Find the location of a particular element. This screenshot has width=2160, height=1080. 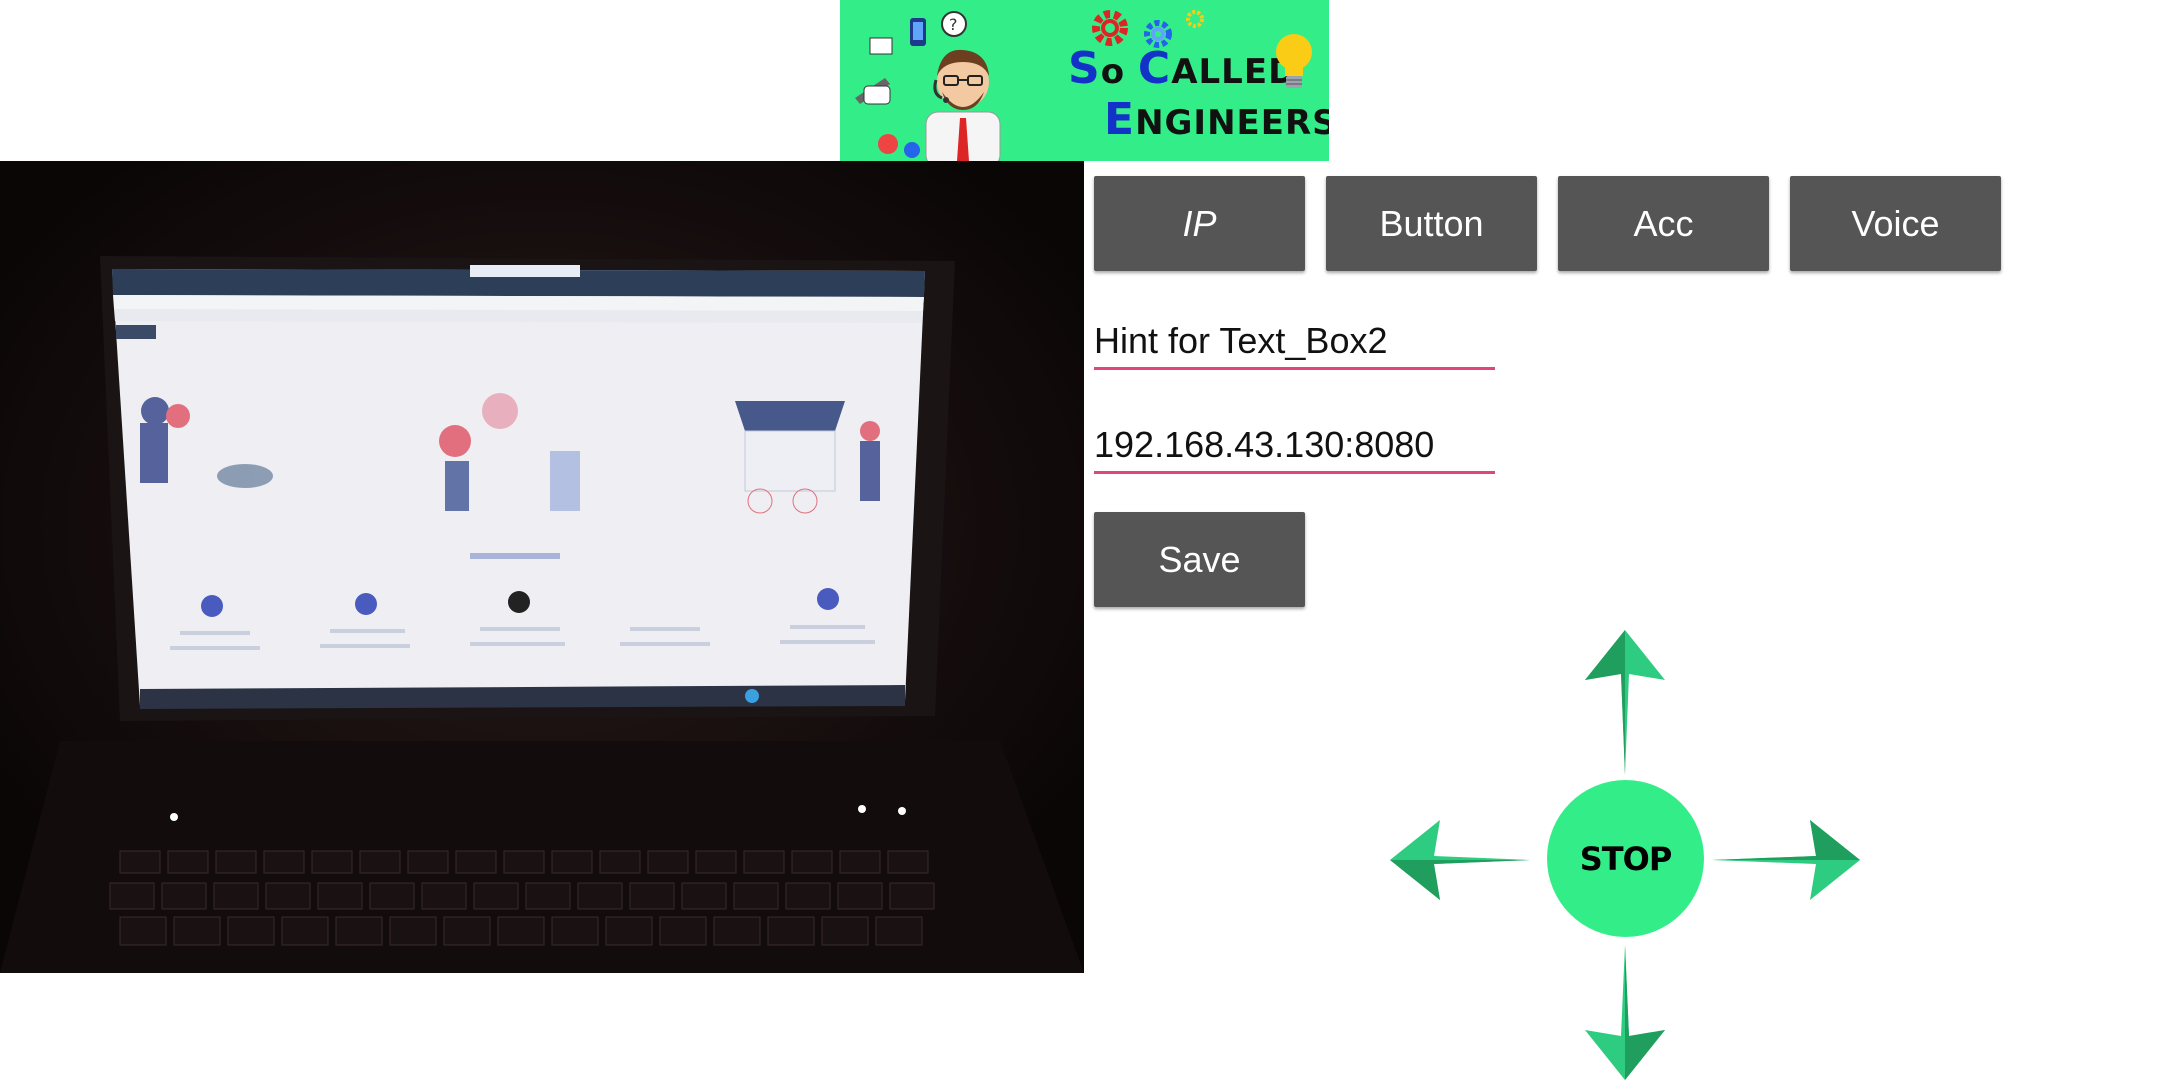

logo-letter: S is located at coordinates (1084, 68).